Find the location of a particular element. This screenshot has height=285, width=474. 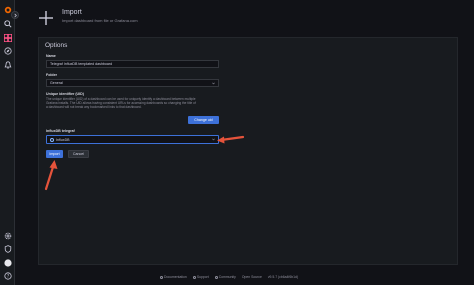

annotation-arrow-datasource is located at coordinates (231, 139).